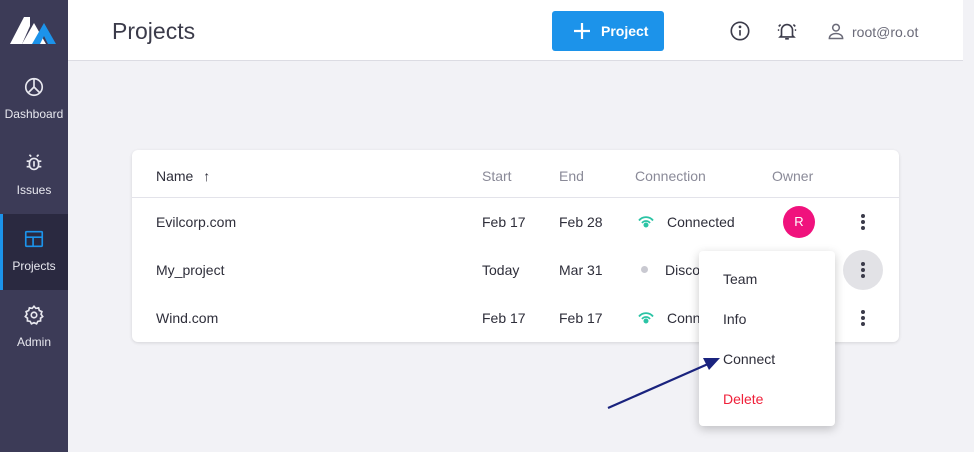 Image resolution: width=974 pixels, height=452 pixels. What do you see at coordinates (34, 114) in the screenshot?
I see `sidebar-item-label: Dashboard` at bounding box center [34, 114].